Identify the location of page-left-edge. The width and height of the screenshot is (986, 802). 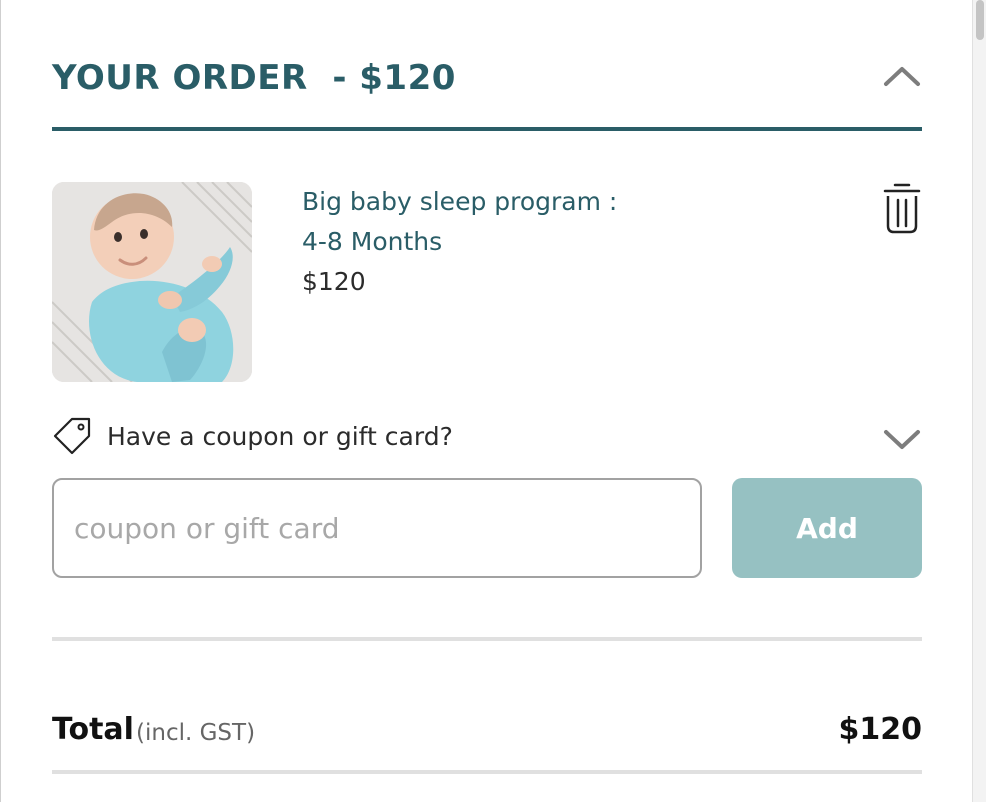
(0, 401).